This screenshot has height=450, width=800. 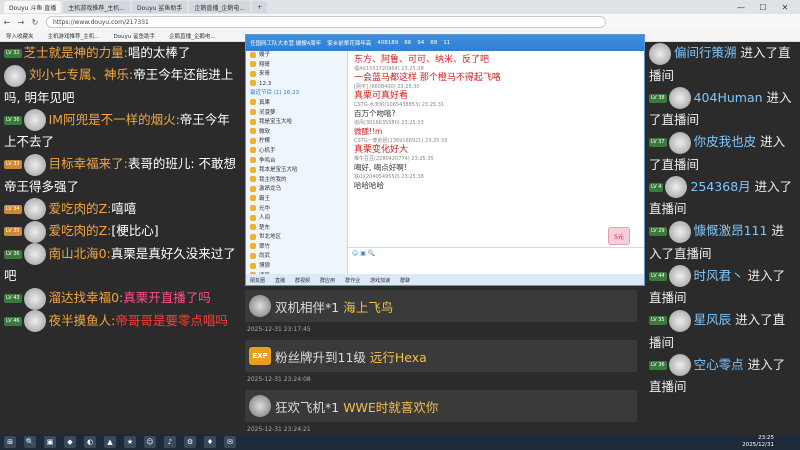 I want to click on entry-username: 空心零点, so click(x=719, y=364).